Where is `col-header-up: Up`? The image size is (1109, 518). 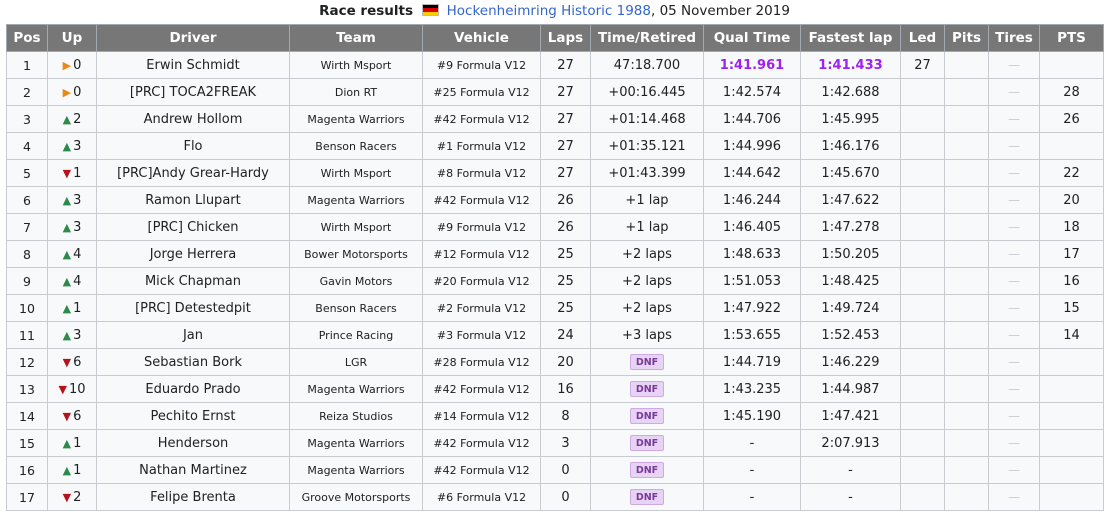 col-header-up: Up is located at coordinates (72, 38).